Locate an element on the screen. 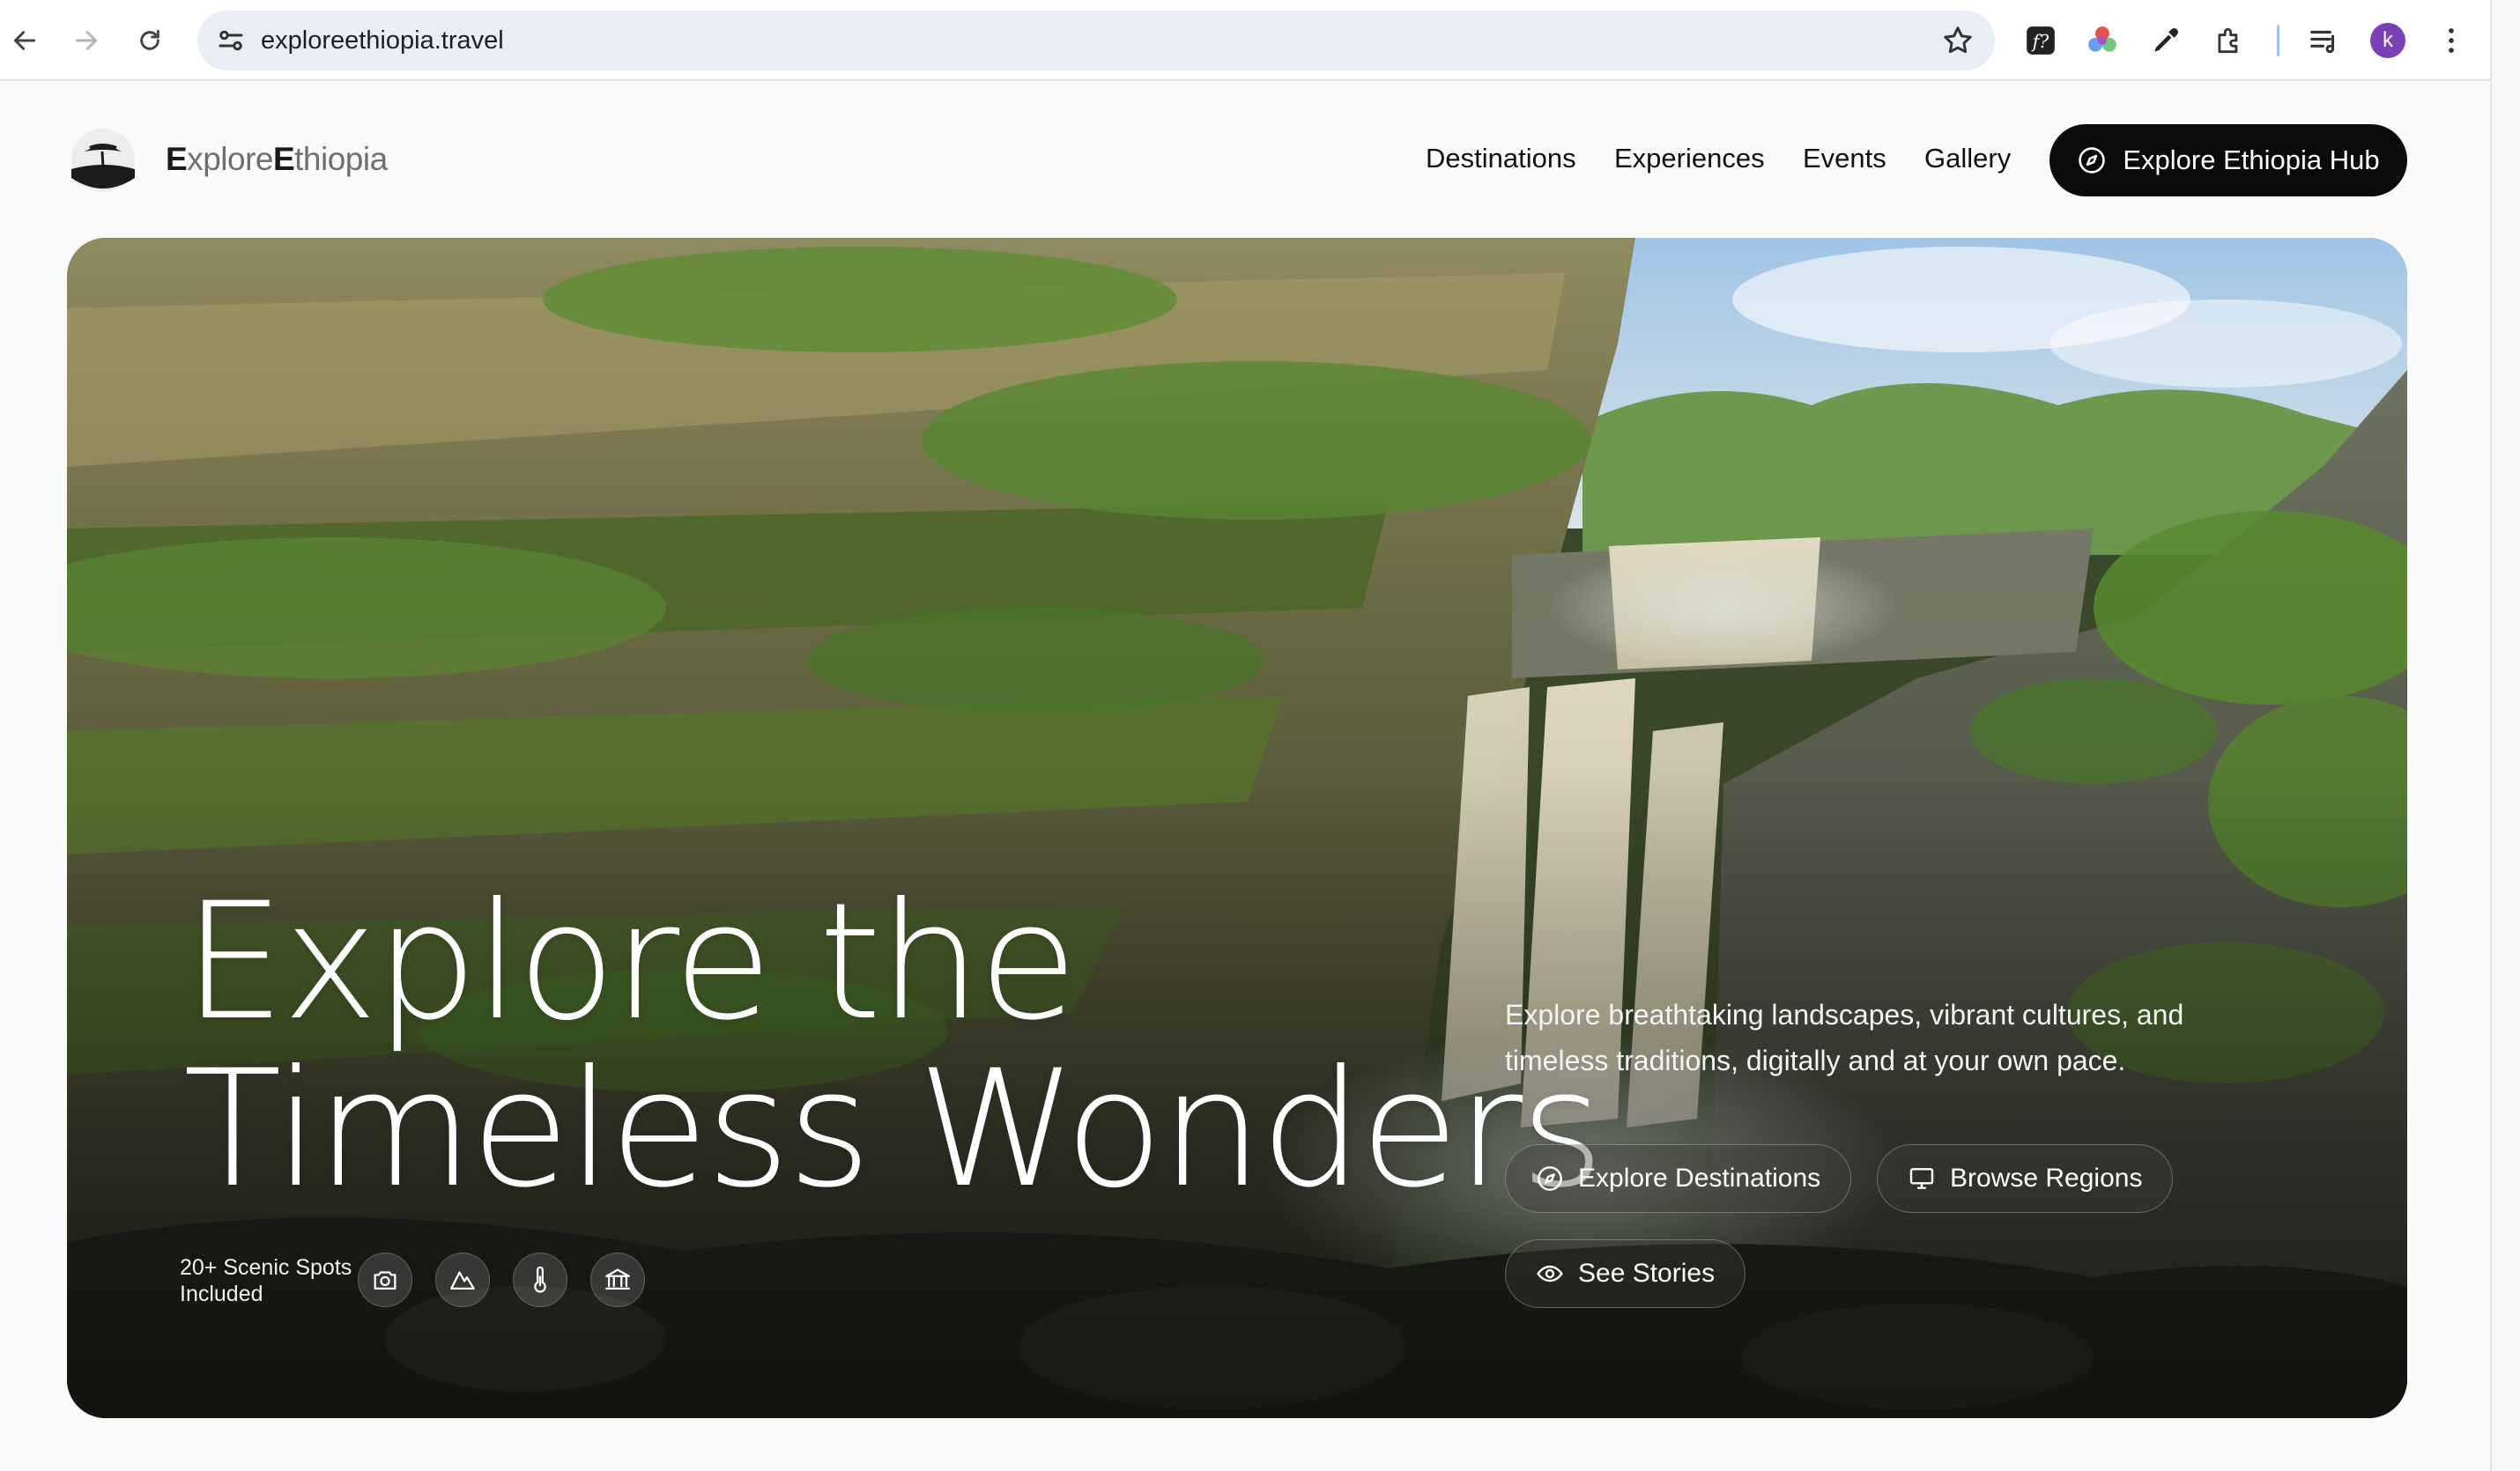 Image resolution: width=2520 pixels, height=1471 pixels. forward-icon is located at coordinates (86, 40).